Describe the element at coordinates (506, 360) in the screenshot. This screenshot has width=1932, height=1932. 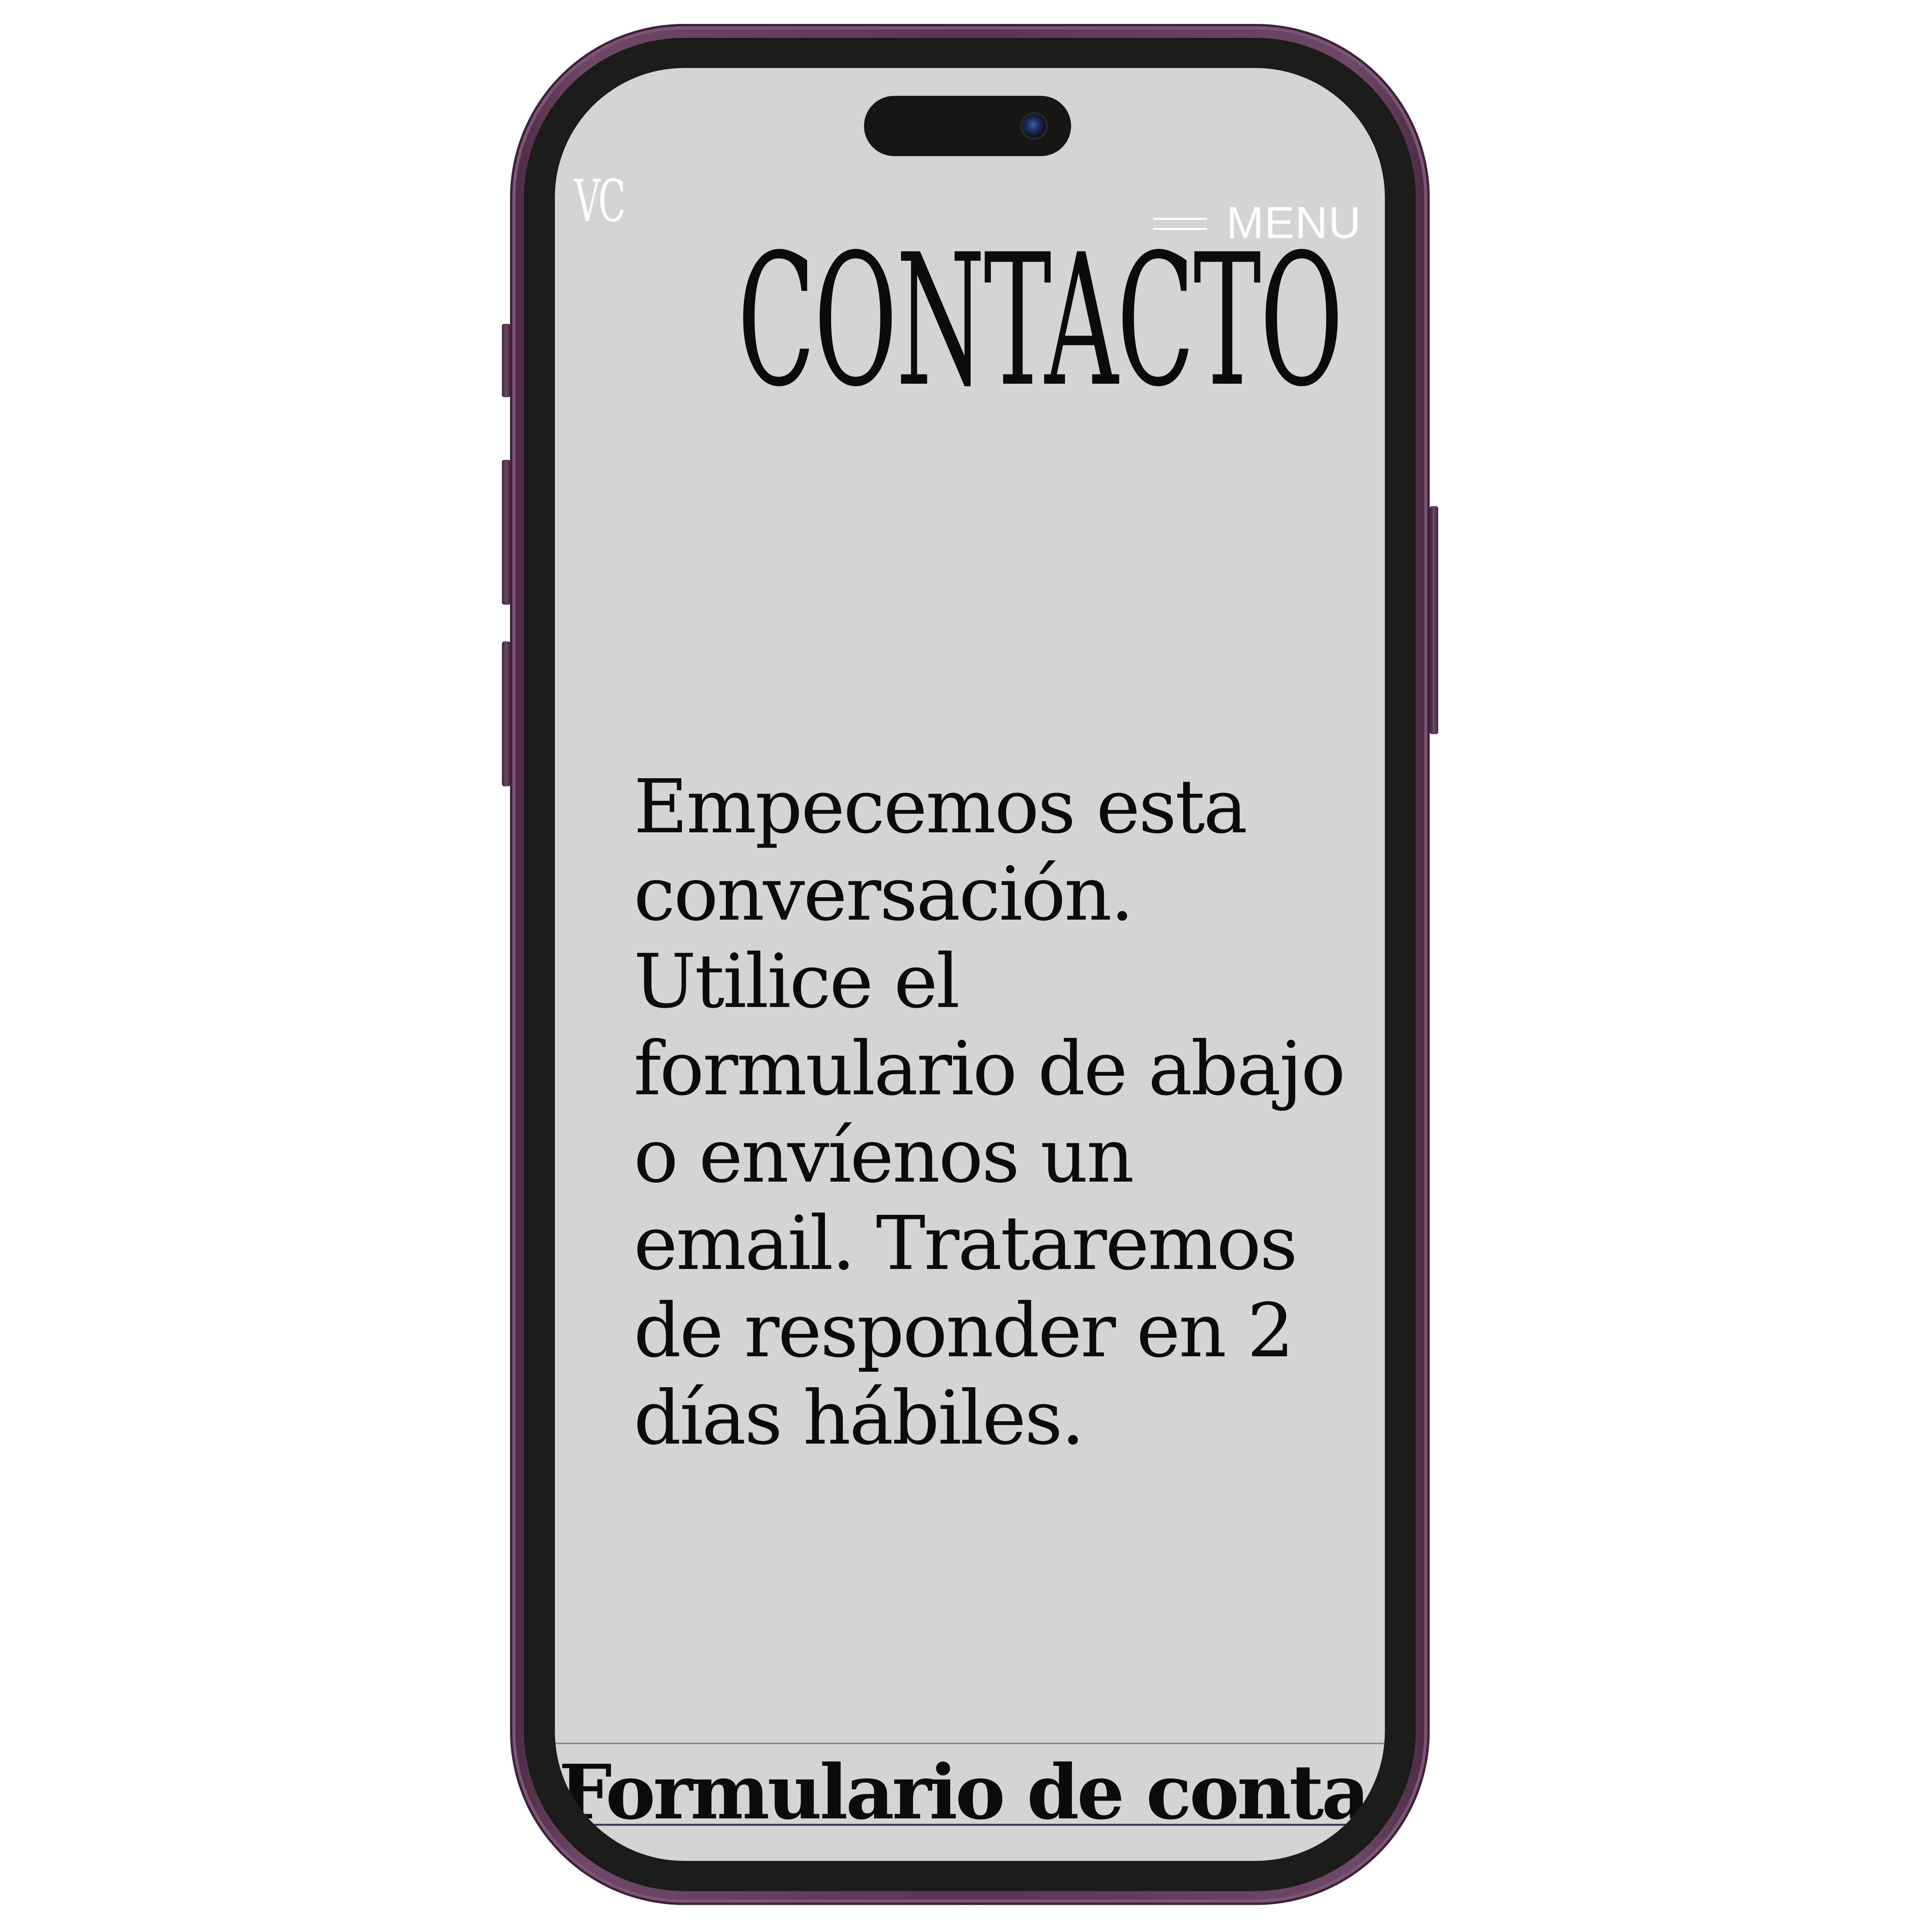
I see `action-button` at that location.